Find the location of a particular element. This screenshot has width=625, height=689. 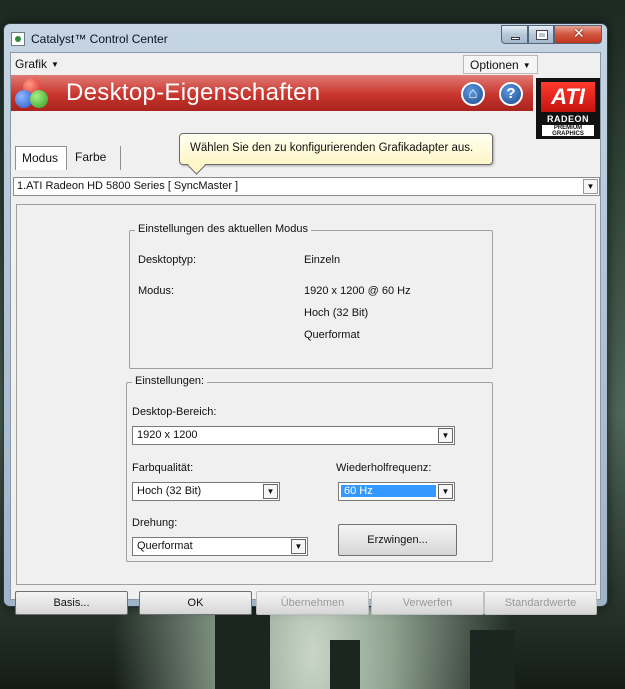

rotation-dropdown: Querformat ▼ is located at coordinates (220, 546).